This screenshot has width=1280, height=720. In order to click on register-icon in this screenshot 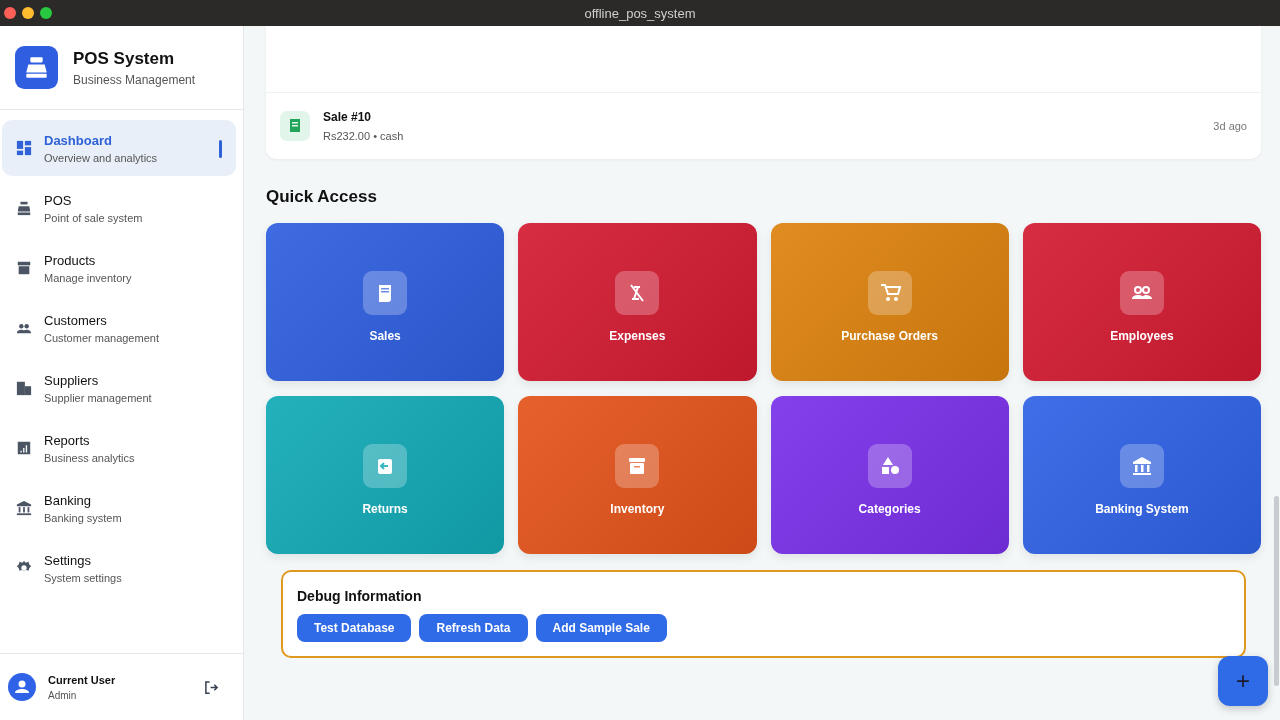, I will do `click(24, 208)`.